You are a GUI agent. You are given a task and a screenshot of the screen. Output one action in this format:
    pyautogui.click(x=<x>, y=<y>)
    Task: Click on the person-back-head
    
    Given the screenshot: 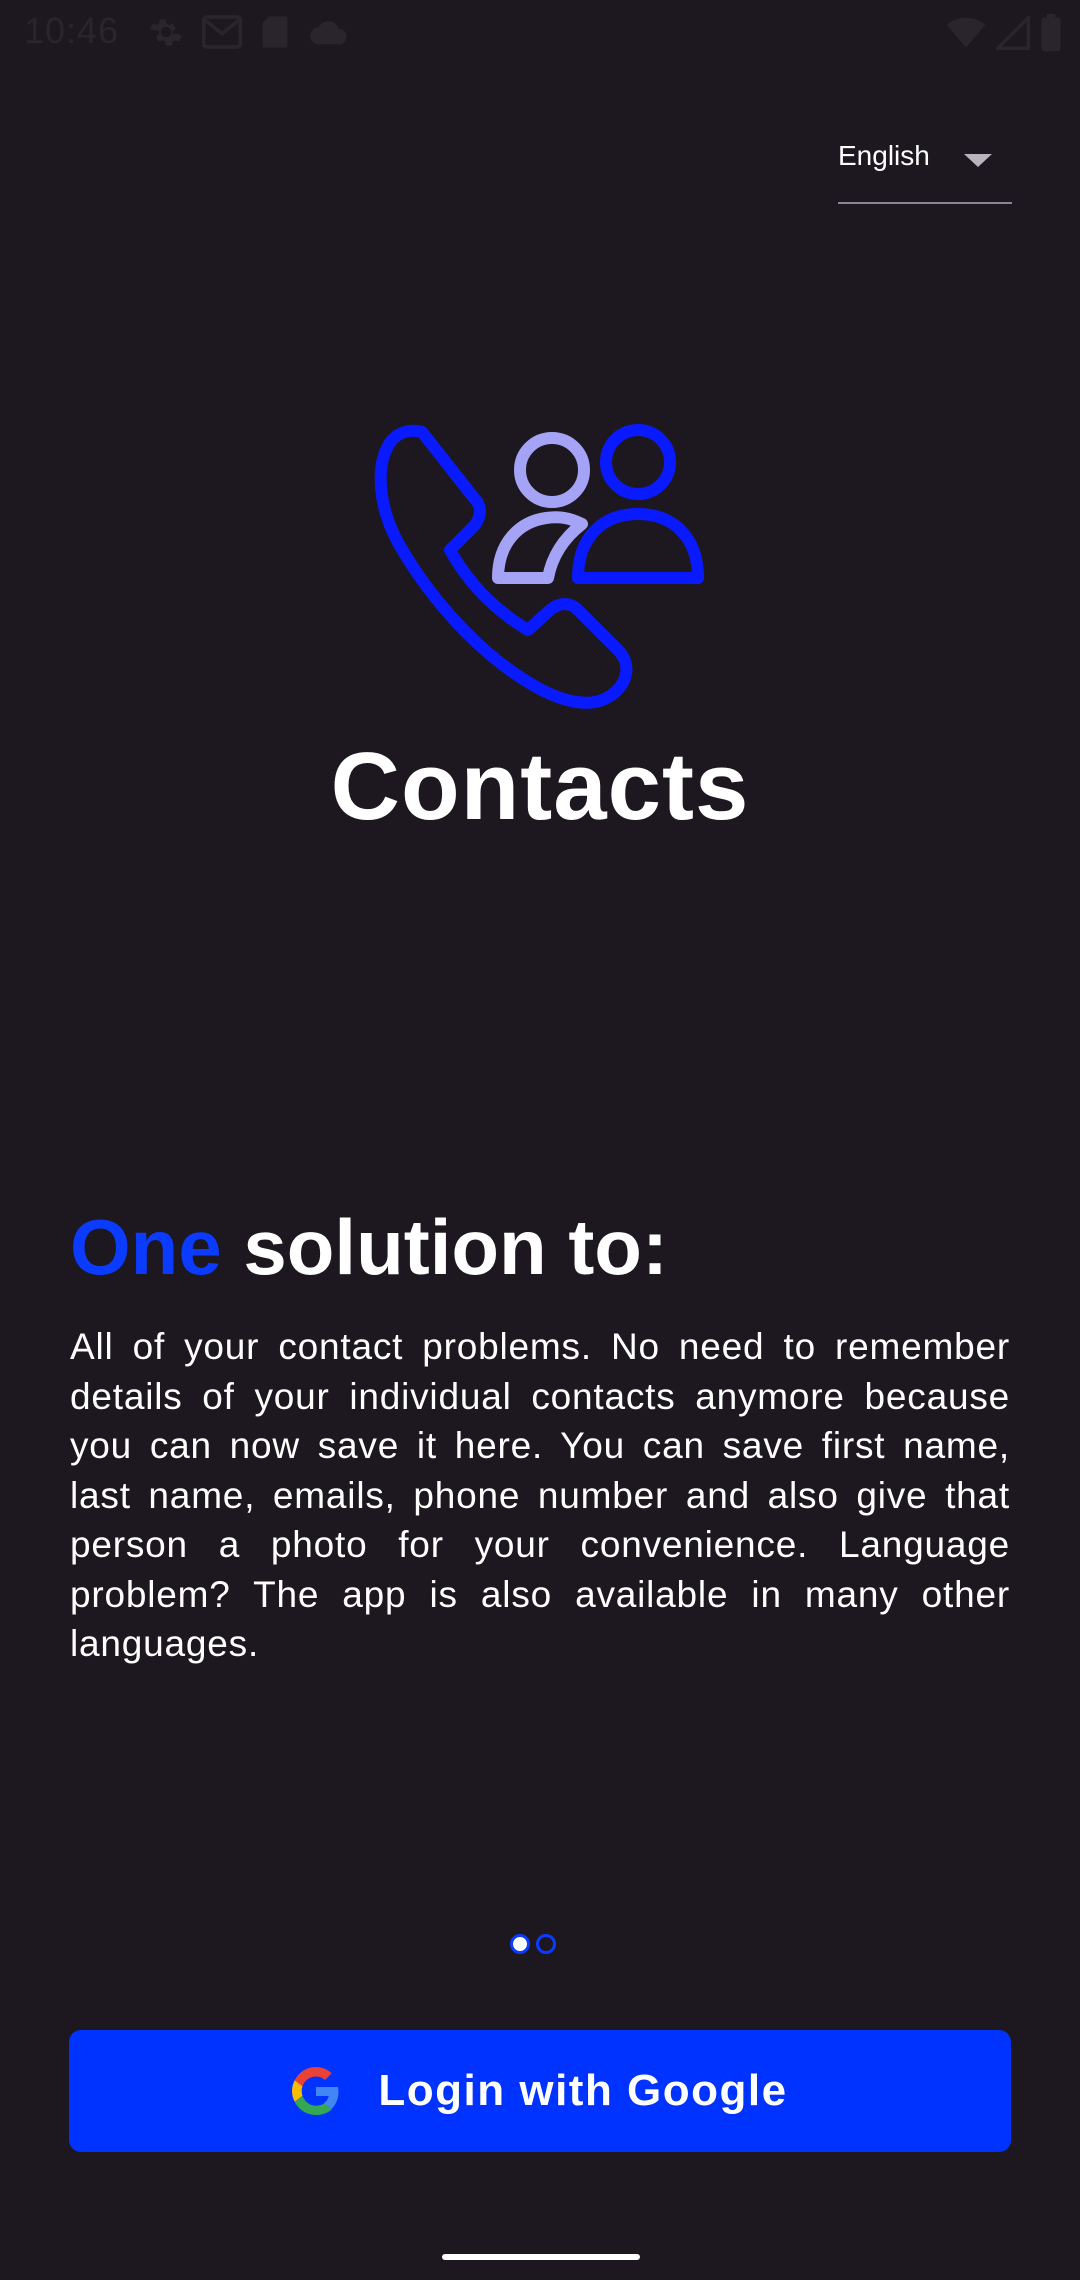 What is the action you would take?
    pyautogui.click(x=552, y=470)
    